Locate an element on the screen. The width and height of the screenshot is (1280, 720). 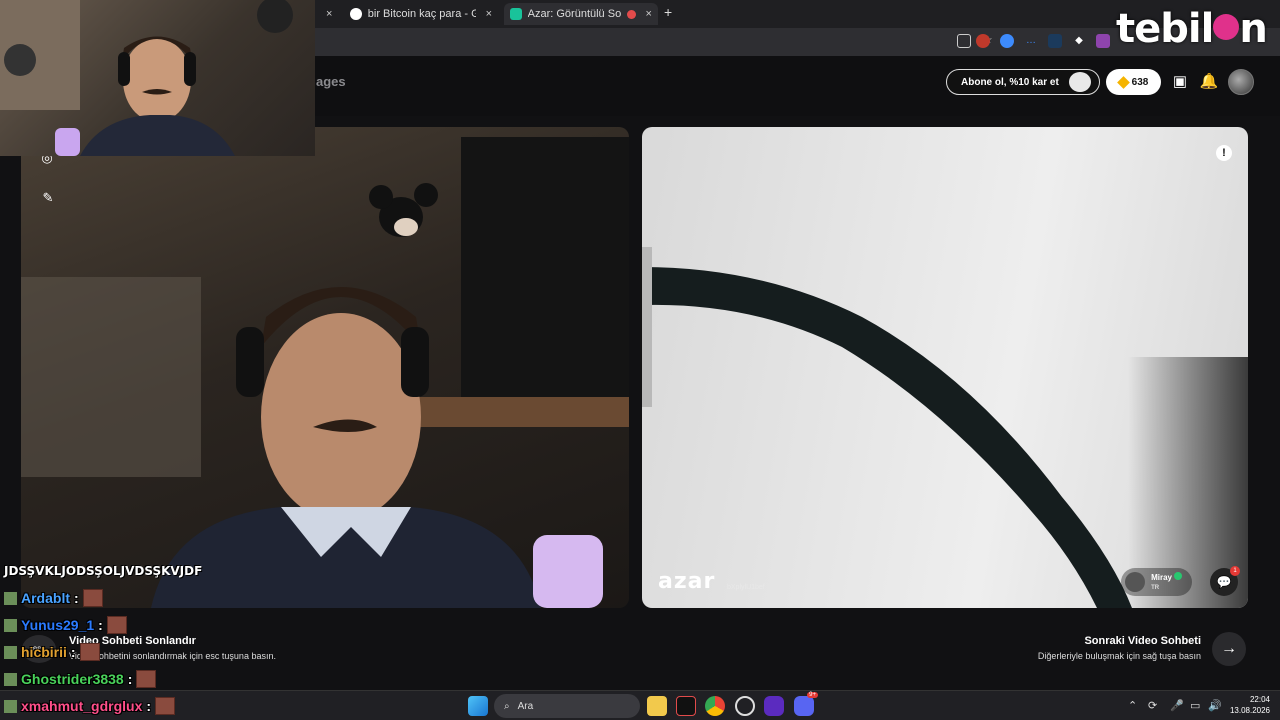
next-chat-button: → is located at coordinates (1229, 649).